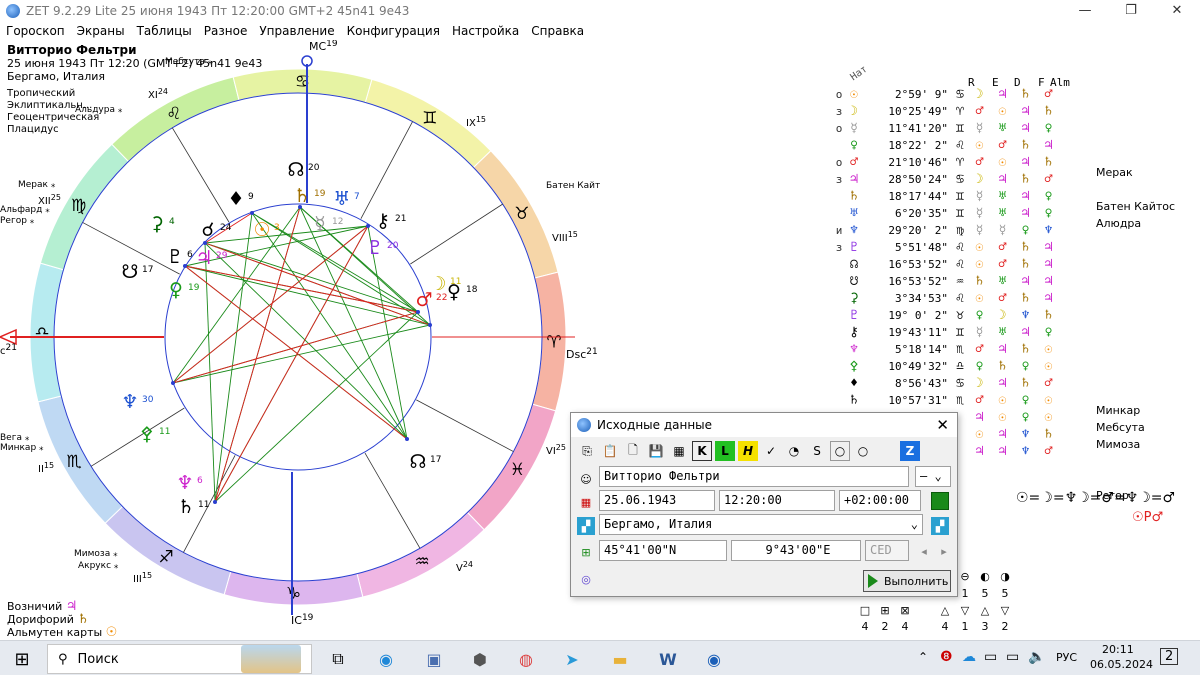 This screenshot has width=1200, height=675. I want to click on planet-glyph: ♆ 30, so click(137, 402).